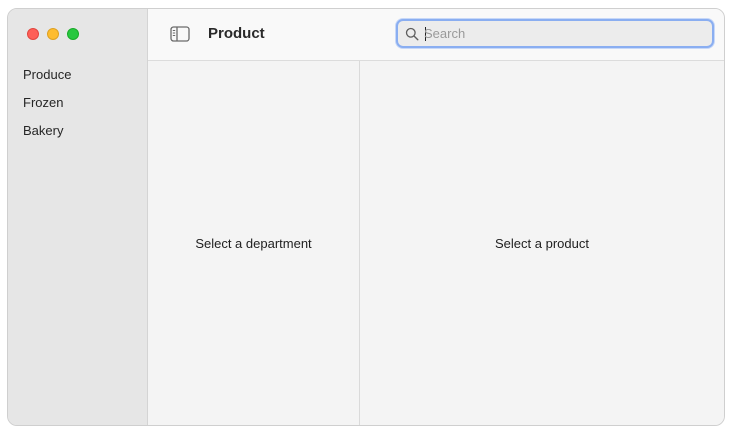  What do you see at coordinates (77, 135) in the screenshot?
I see `sidebar-item-bakery: Bakery` at bounding box center [77, 135].